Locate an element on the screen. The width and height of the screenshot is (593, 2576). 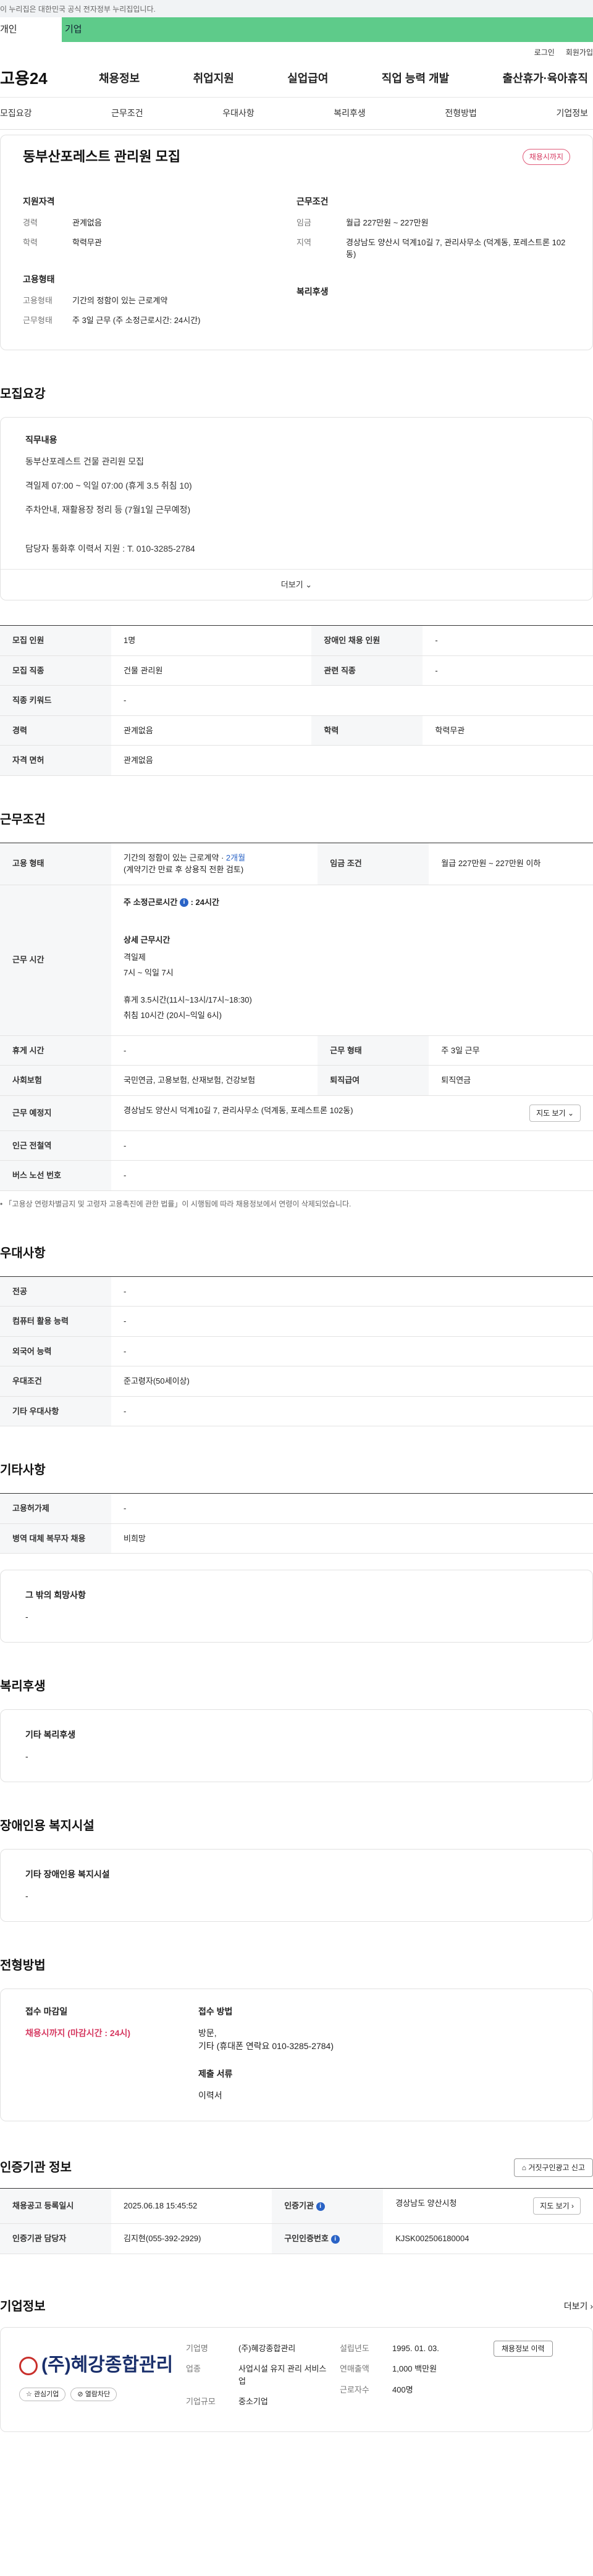
map-button: 지도 보기 › is located at coordinates (557, 2206).